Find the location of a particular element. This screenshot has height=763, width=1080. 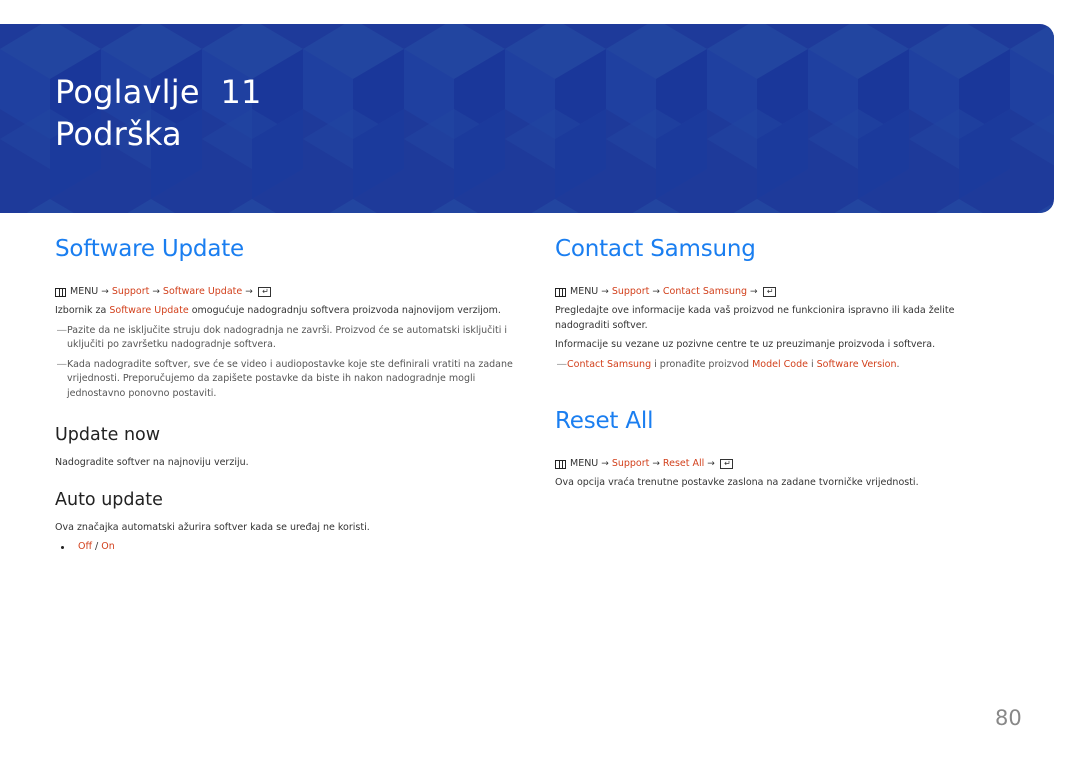

desc-text: Izbornik za is located at coordinates (82, 310).